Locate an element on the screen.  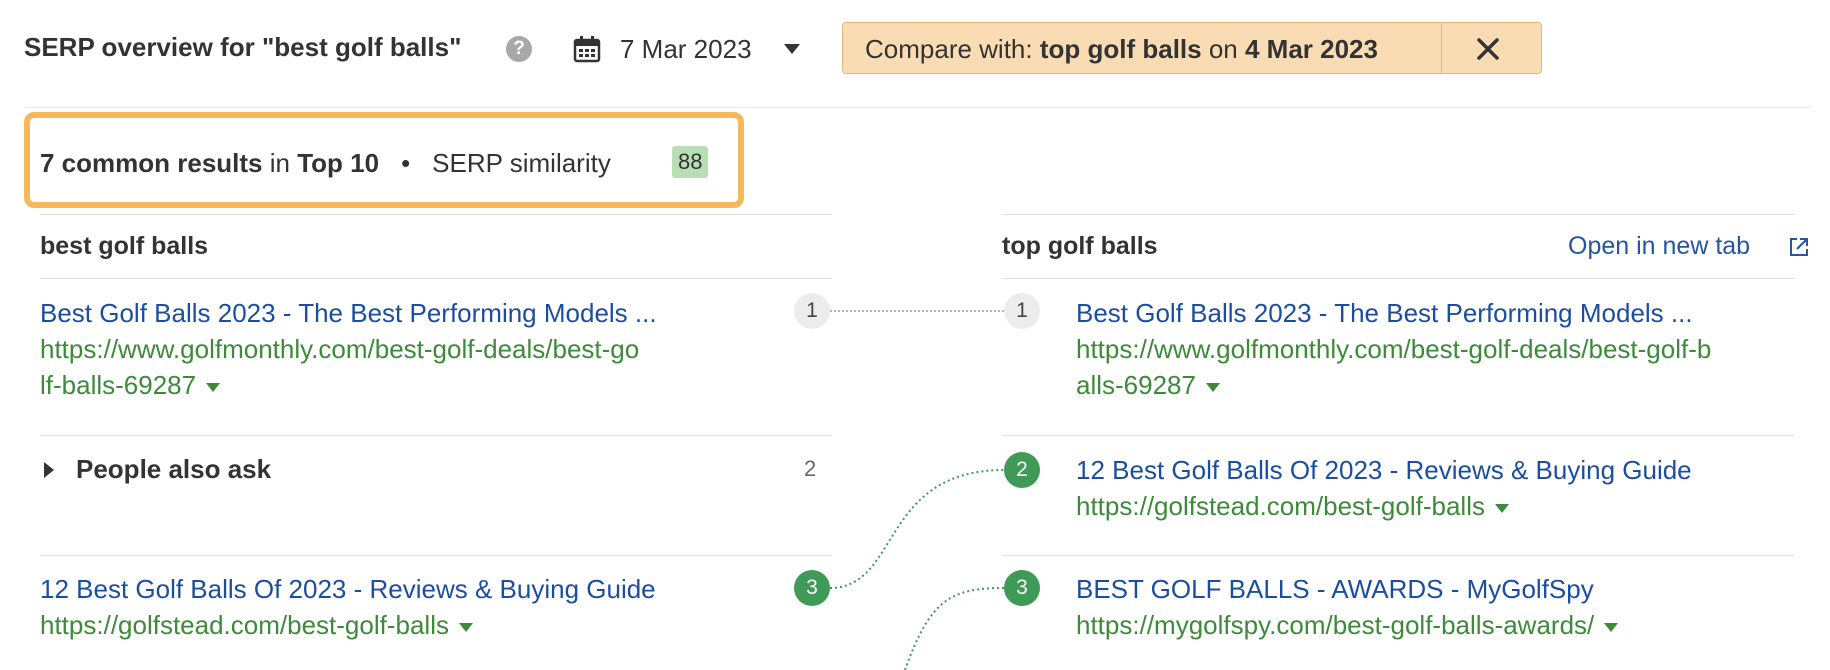
compare-on: on is located at coordinates (1223, 49).